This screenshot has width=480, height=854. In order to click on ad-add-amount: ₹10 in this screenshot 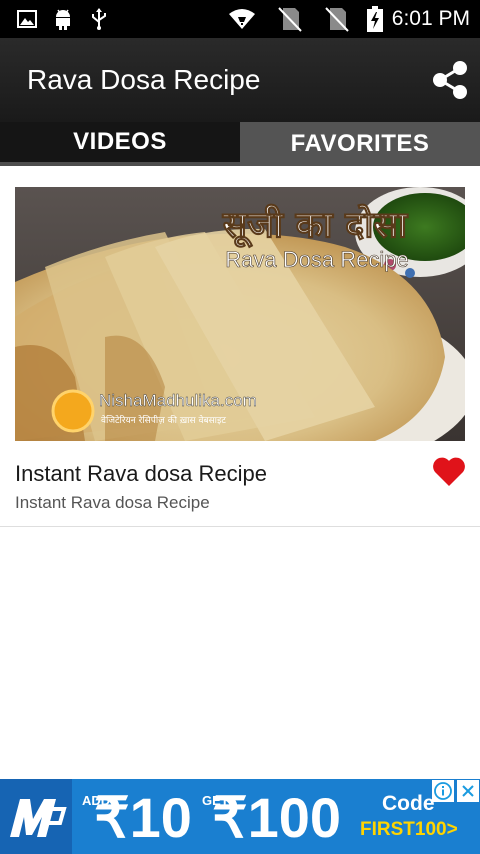, I will do `click(143, 817)`.